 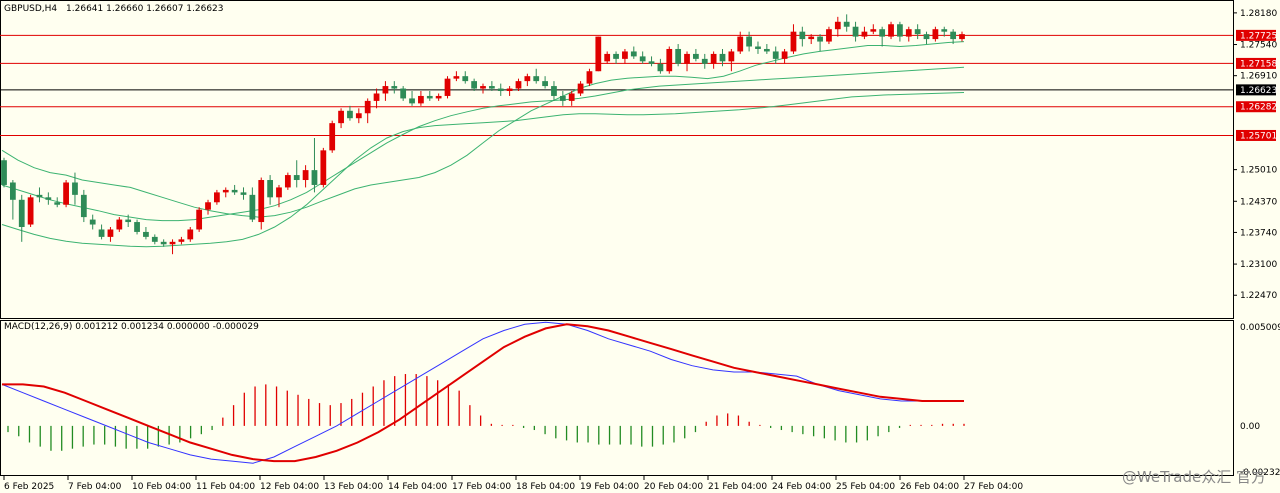 I want to click on time-tick-label: 21 Feb 04:00, so click(x=737, y=487).